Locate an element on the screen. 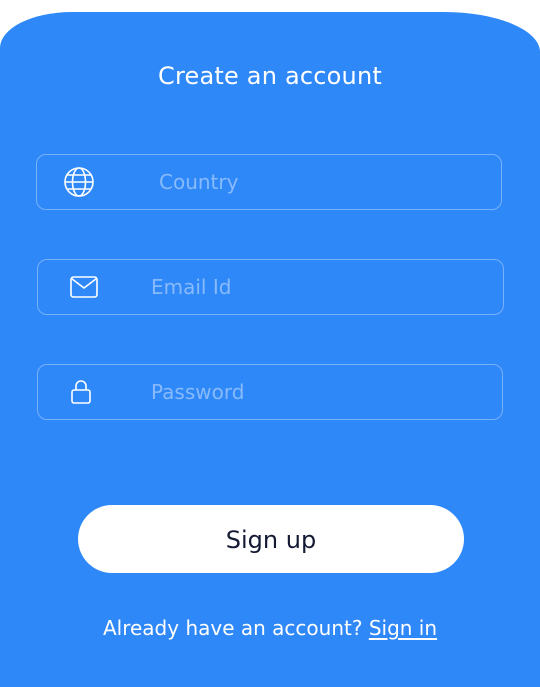 Image resolution: width=540 pixels, height=687 pixels. mail-icon is located at coordinates (84, 287).